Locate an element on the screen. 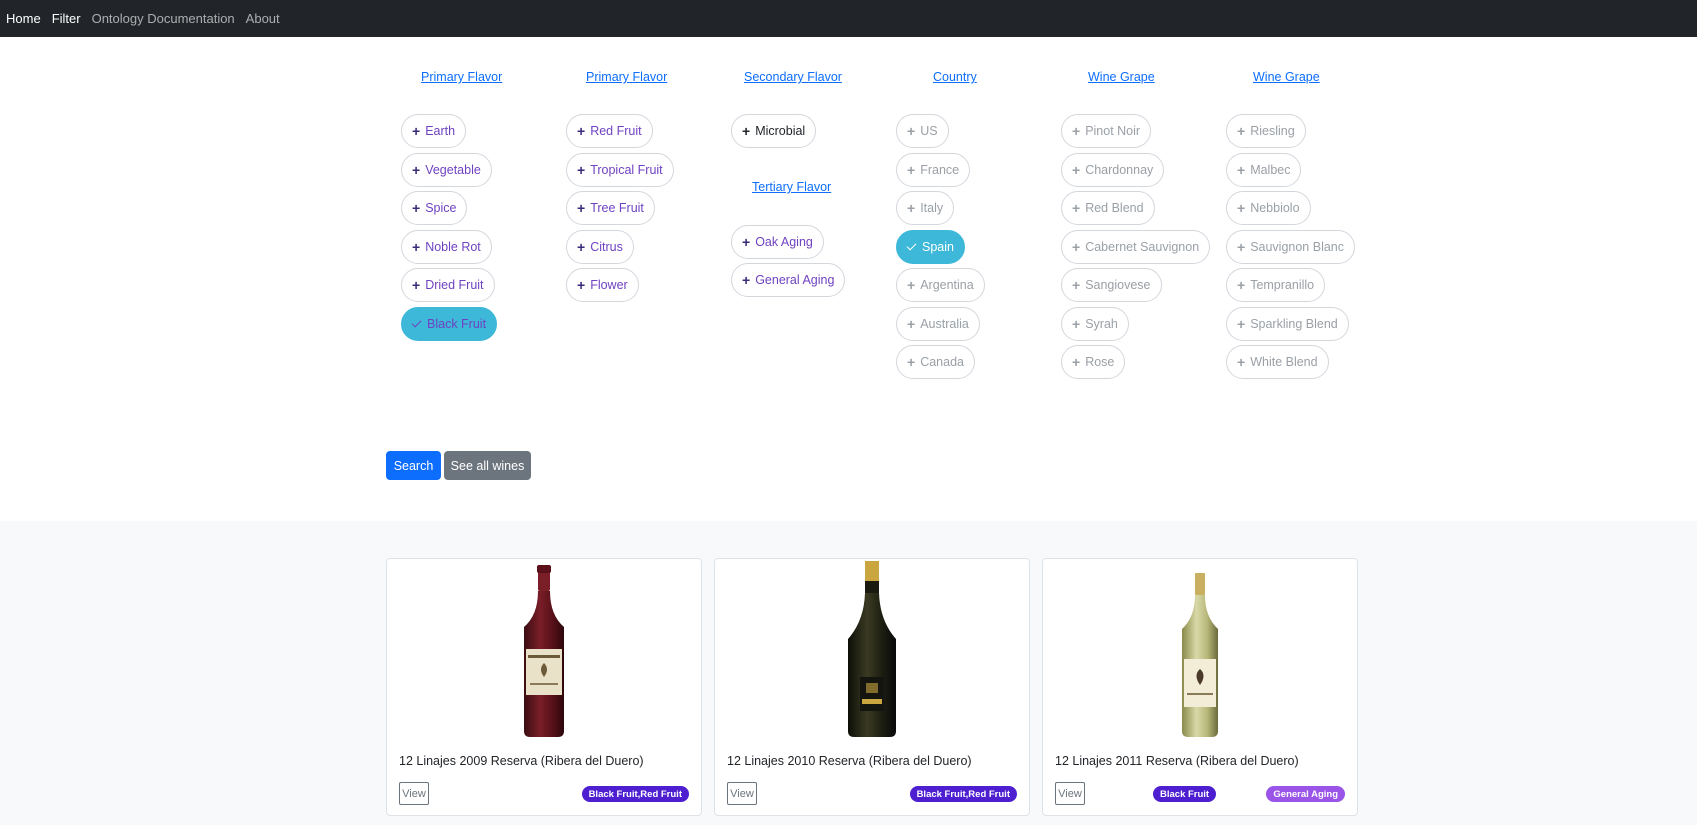 This screenshot has height=825, width=1697. filter-pill-microbial: + Microbial is located at coordinates (774, 131).